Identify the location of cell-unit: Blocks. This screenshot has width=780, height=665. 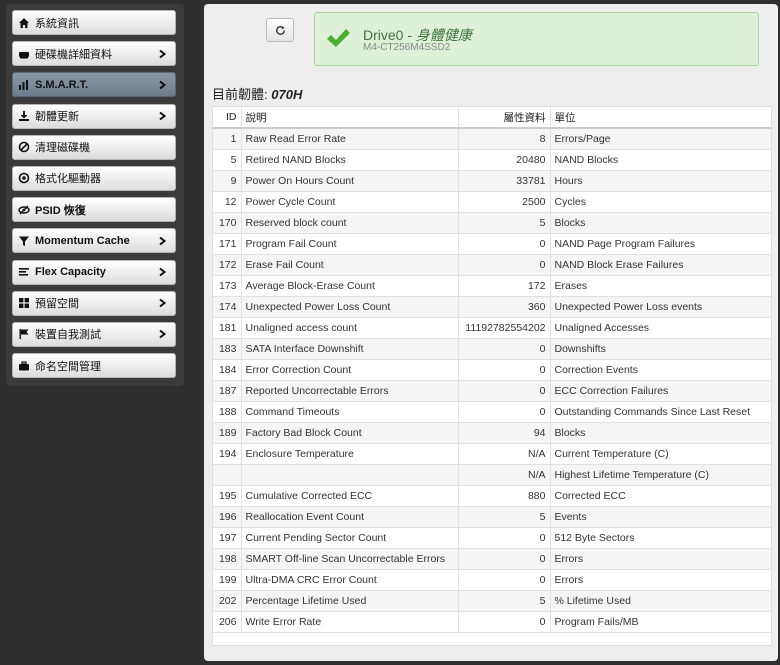
(660, 223).